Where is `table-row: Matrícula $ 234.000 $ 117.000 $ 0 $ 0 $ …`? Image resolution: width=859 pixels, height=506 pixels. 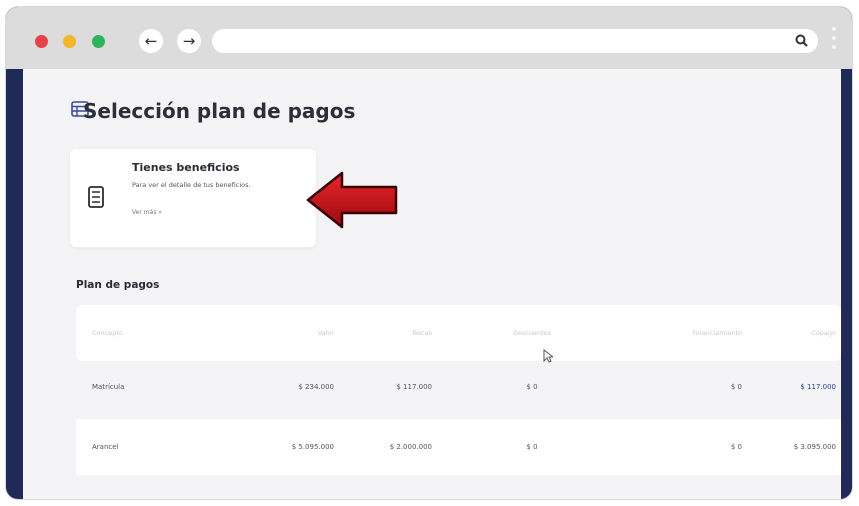 table-row: Matrícula $ 234.000 $ 117.000 $ 0 $ 0 $ … is located at coordinates (458, 386).